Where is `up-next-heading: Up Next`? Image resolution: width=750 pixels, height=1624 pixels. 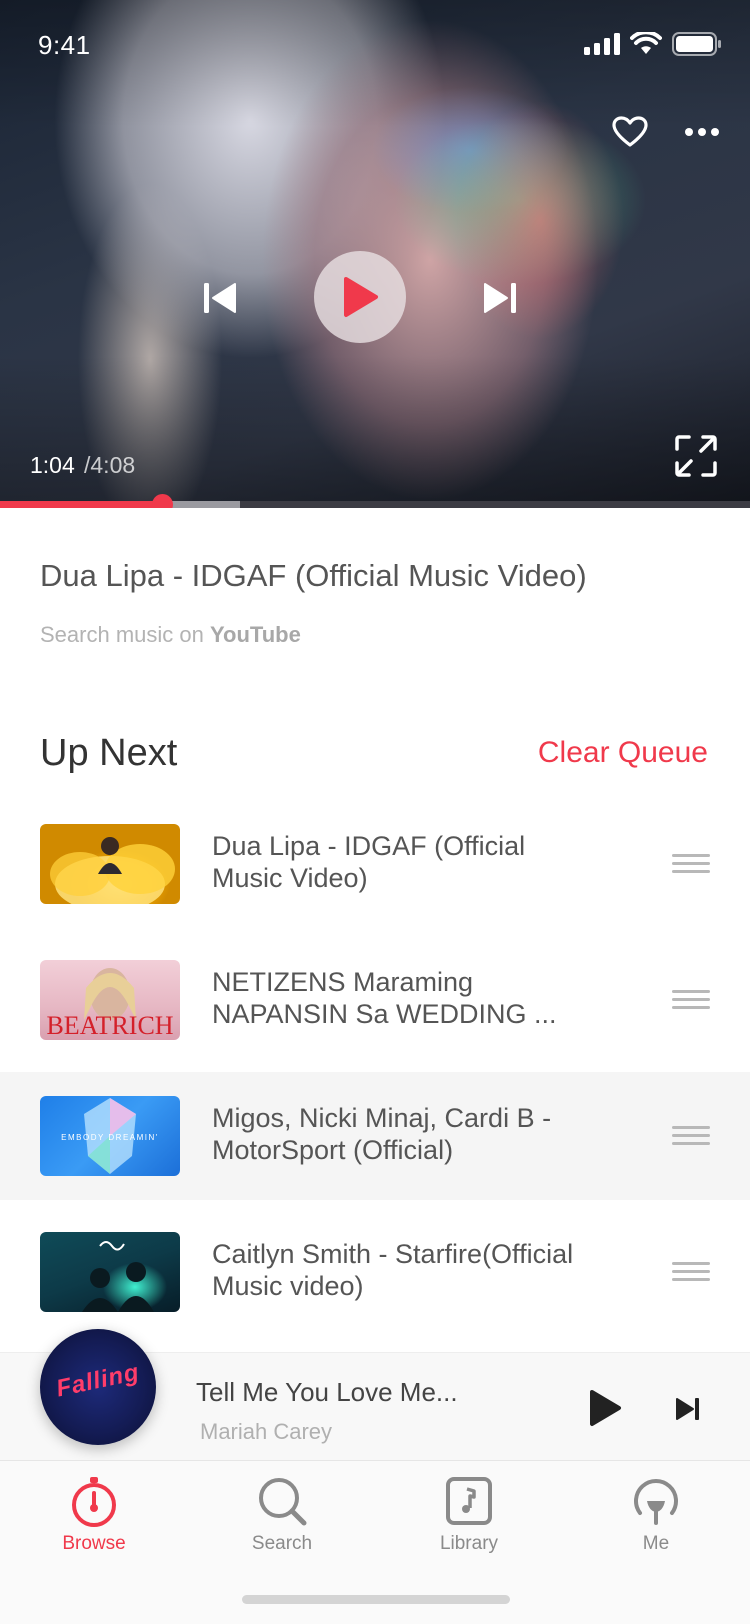 up-next-heading: Up Next is located at coordinates (109, 753).